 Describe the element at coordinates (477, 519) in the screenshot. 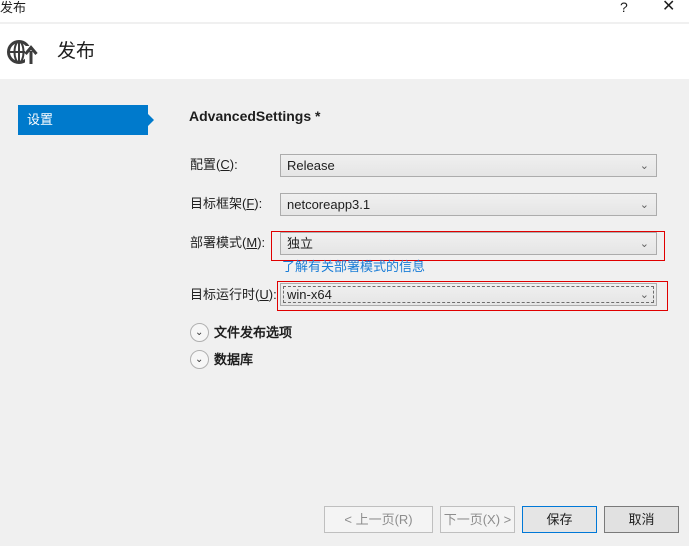

I see `next-button: 下一页(X) >` at that location.